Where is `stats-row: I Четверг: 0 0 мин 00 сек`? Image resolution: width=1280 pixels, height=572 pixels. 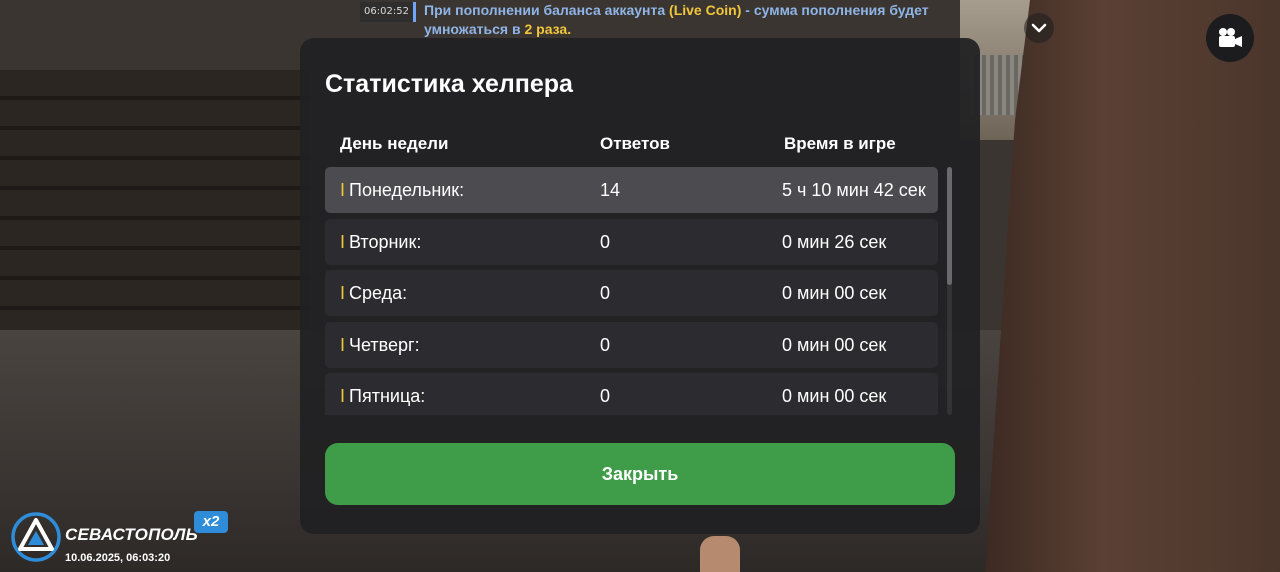 stats-row: I Четверг: 0 0 мин 00 сек is located at coordinates (631, 344).